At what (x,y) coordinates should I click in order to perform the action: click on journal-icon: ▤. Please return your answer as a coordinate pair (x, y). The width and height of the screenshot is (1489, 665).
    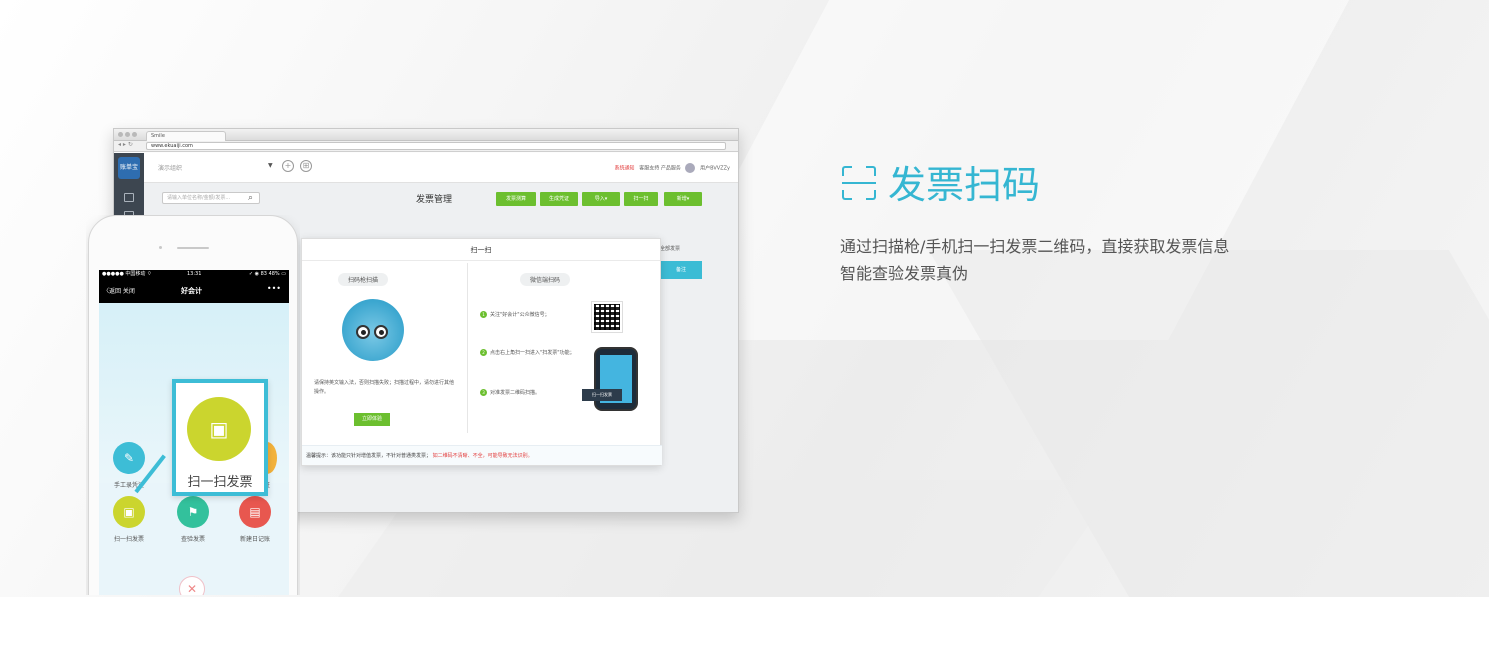
    Looking at the image, I should click on (255, 512).